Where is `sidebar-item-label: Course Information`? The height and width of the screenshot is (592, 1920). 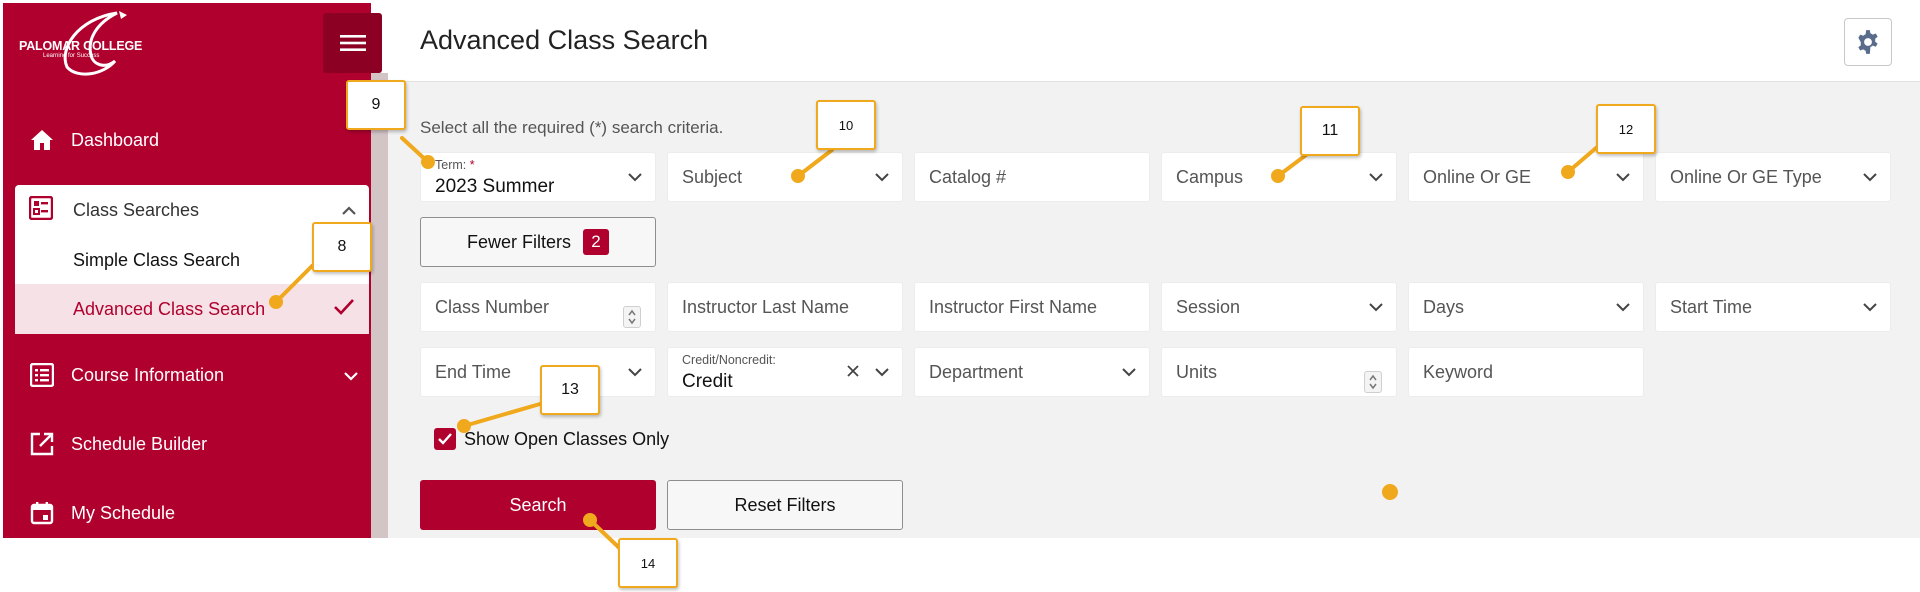 sidebar-item-label: Course Information is located at coordinates (148, 374).